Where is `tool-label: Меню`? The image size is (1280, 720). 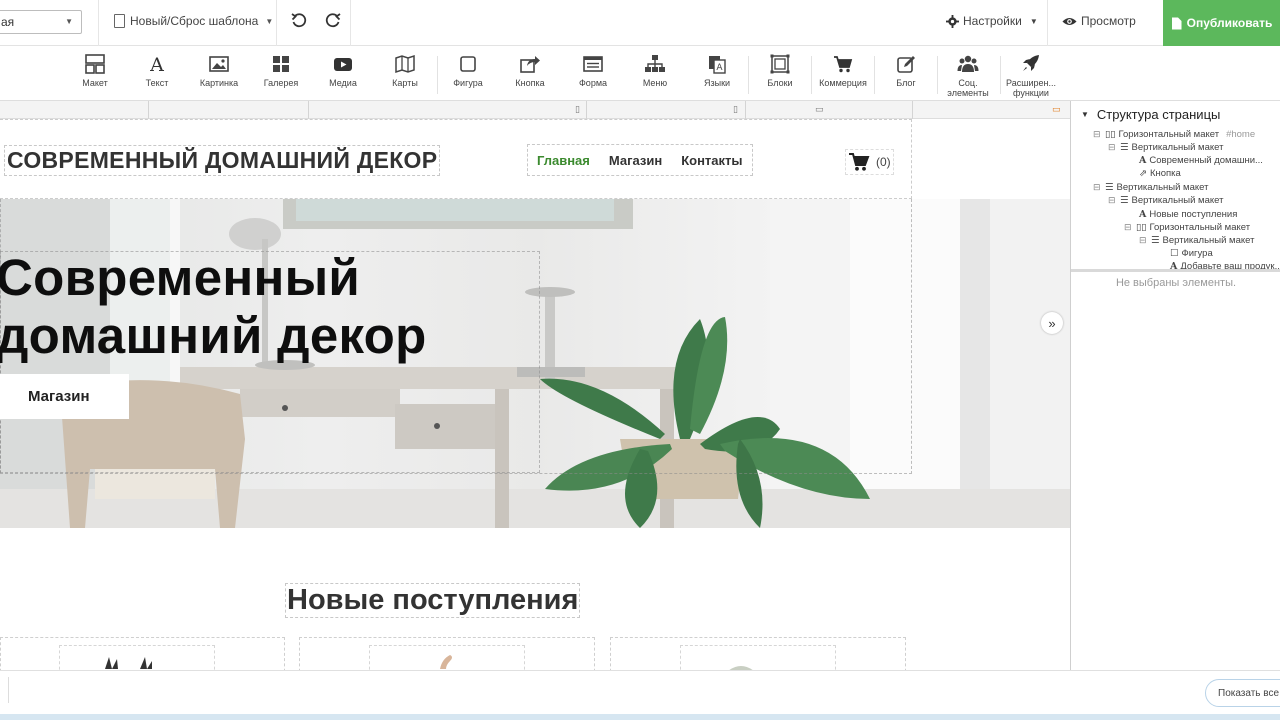
tool-label: Меню is located at coordinates (655, 83).